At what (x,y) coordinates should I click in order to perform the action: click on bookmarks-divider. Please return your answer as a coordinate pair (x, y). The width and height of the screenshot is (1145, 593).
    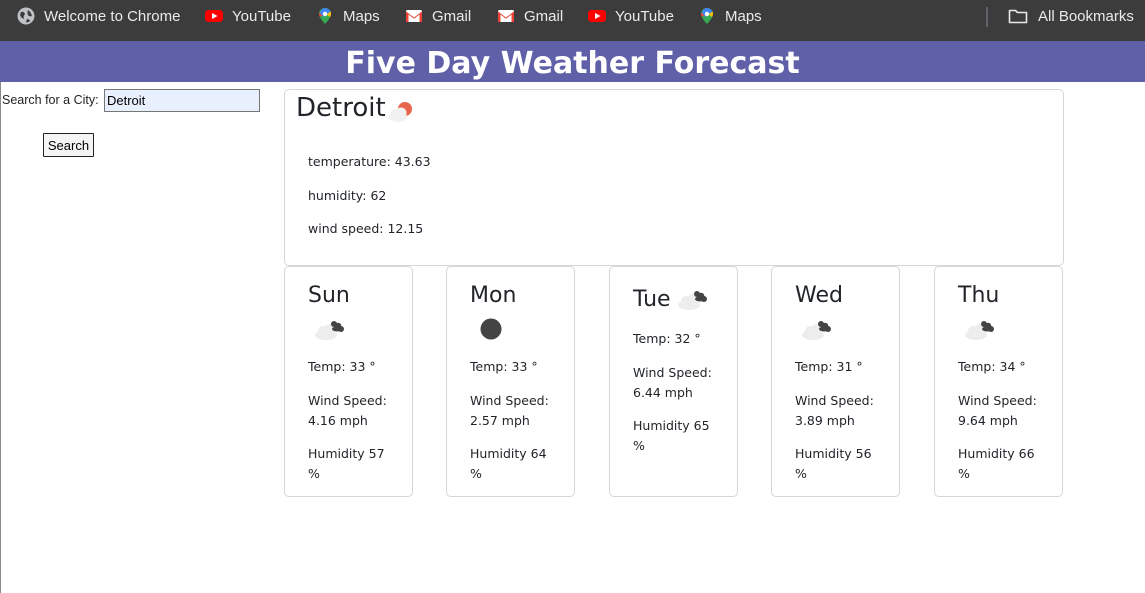
    Looking at the image, I should click on (987, 17).